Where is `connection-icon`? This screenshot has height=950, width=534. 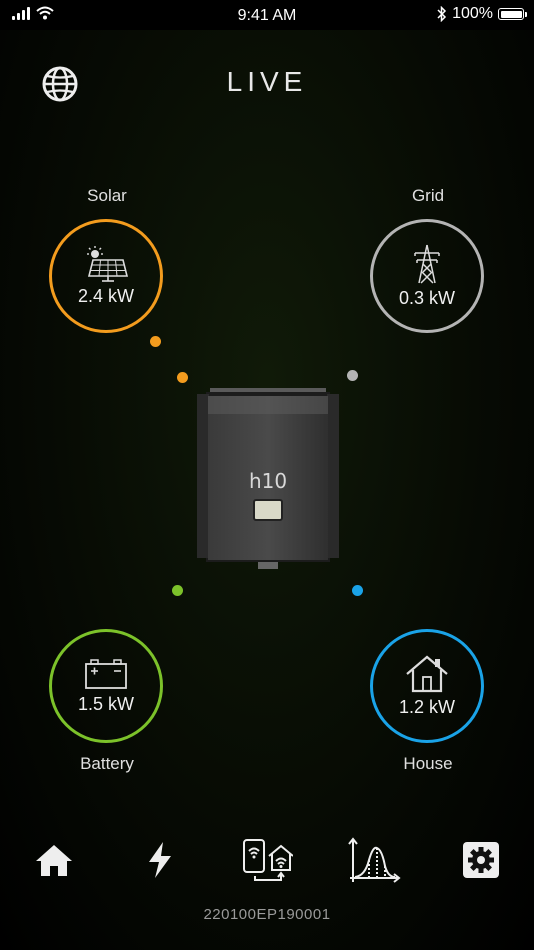 connection-icon is located at coordinates (268, 860).